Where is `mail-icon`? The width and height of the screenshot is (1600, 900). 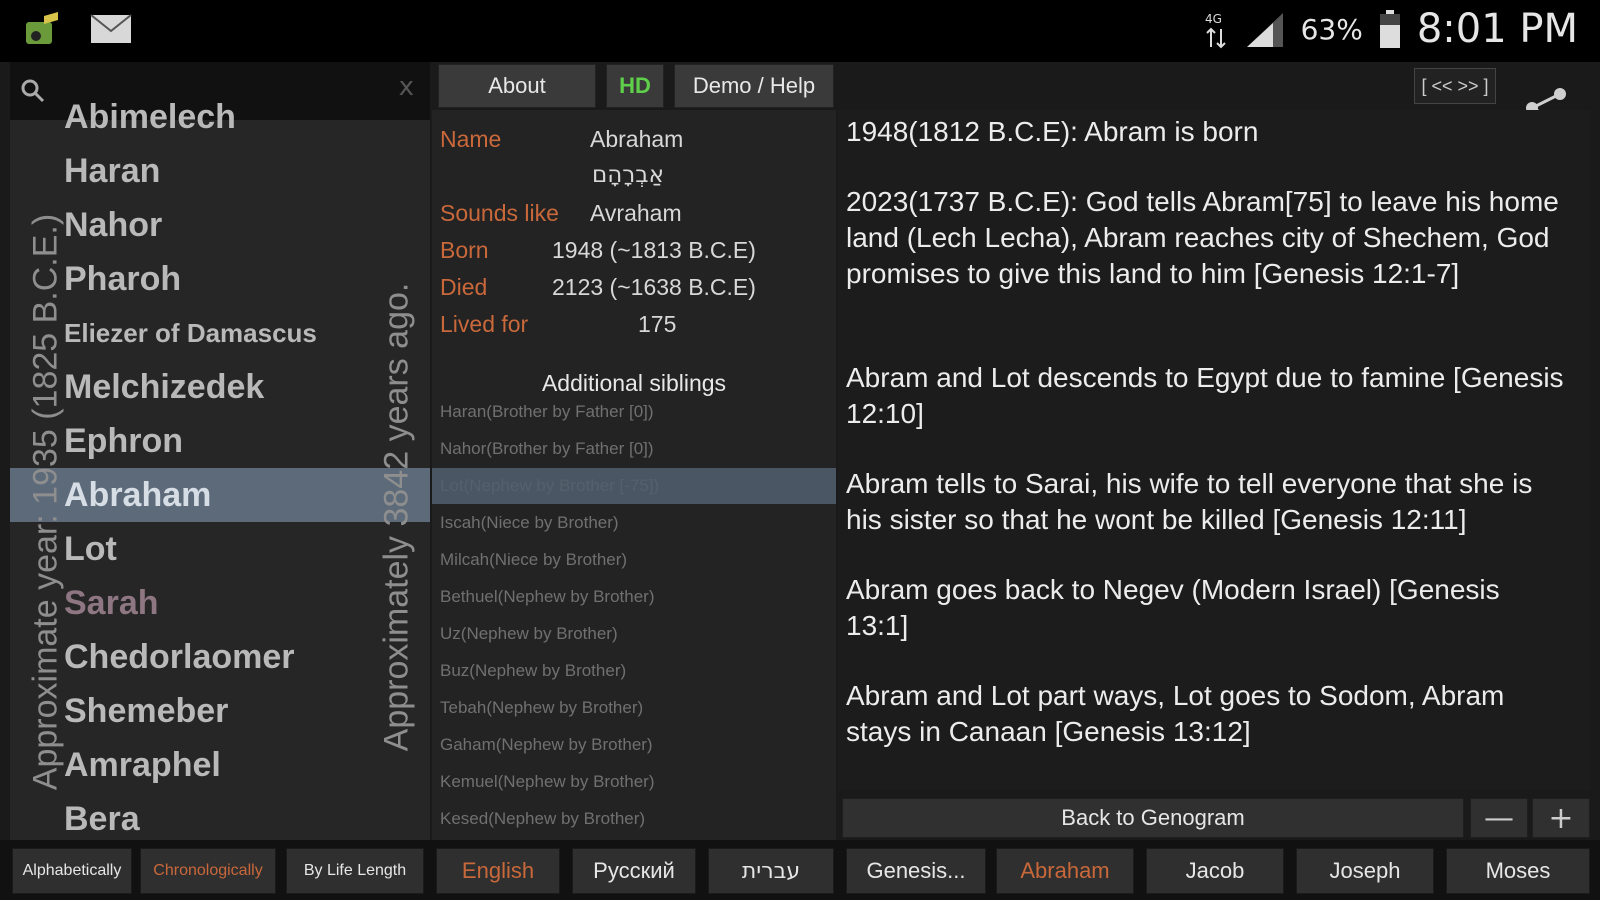 mail-icon is located at coordinates (111, 28).